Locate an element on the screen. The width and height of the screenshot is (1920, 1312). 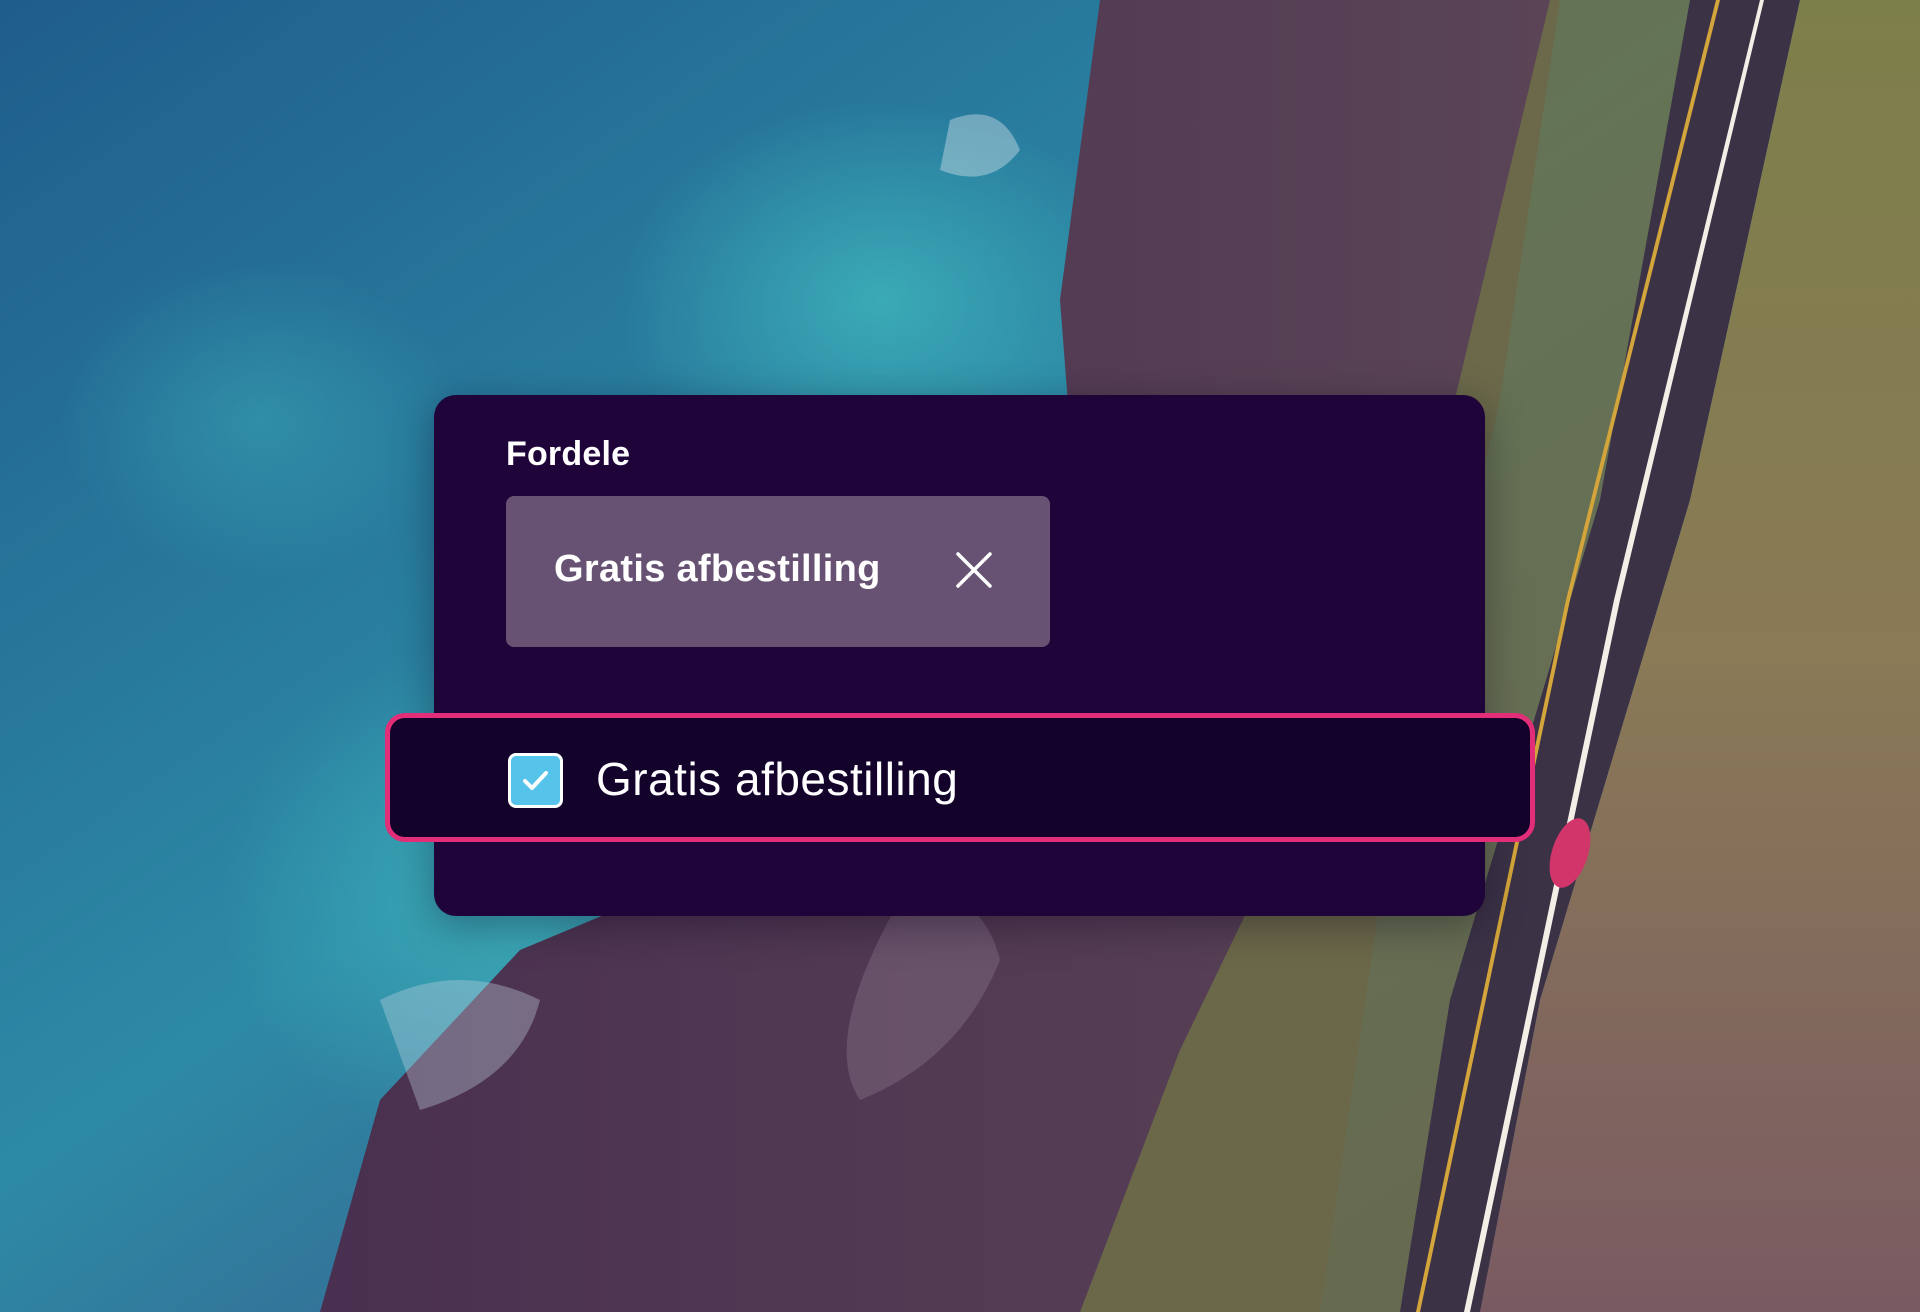
option-label: Gratis afbestilling is located at coordinates (777, 779).